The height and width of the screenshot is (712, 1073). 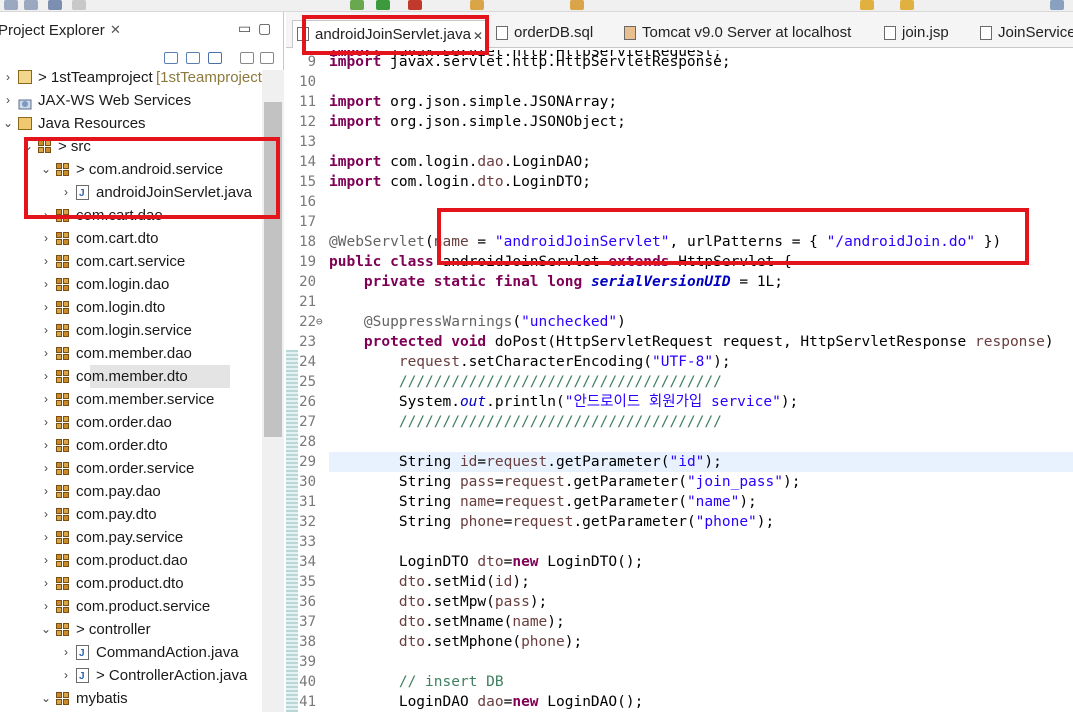 I want to click on tab-join-jsp: join.jsp, so click(x=924, y=33).